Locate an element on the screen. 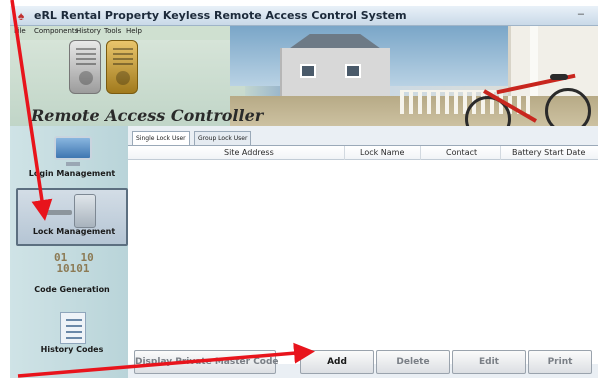  tab-single-lock-user: Single Lock User is located at coordinates (161, 138).